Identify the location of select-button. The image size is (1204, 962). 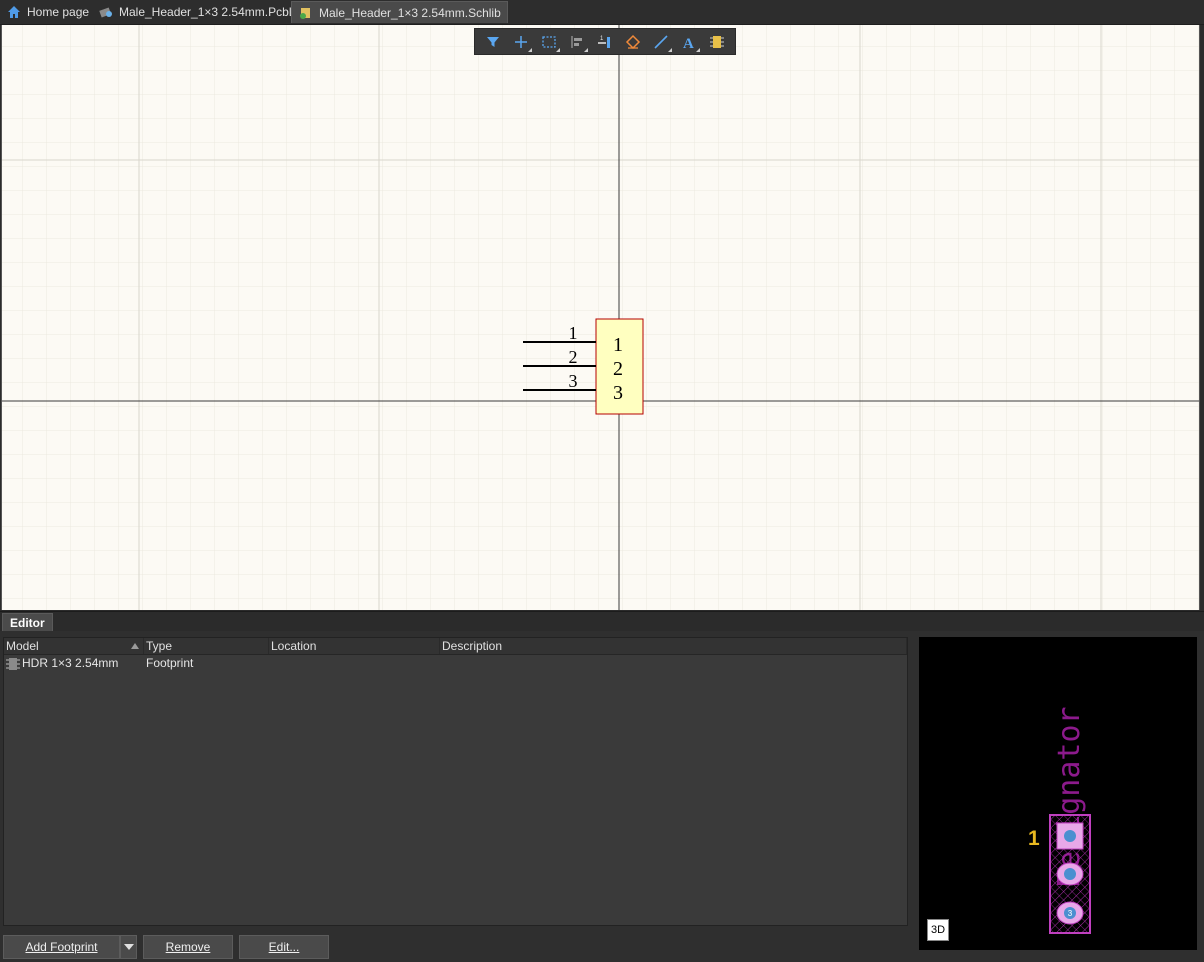
(549, 41).